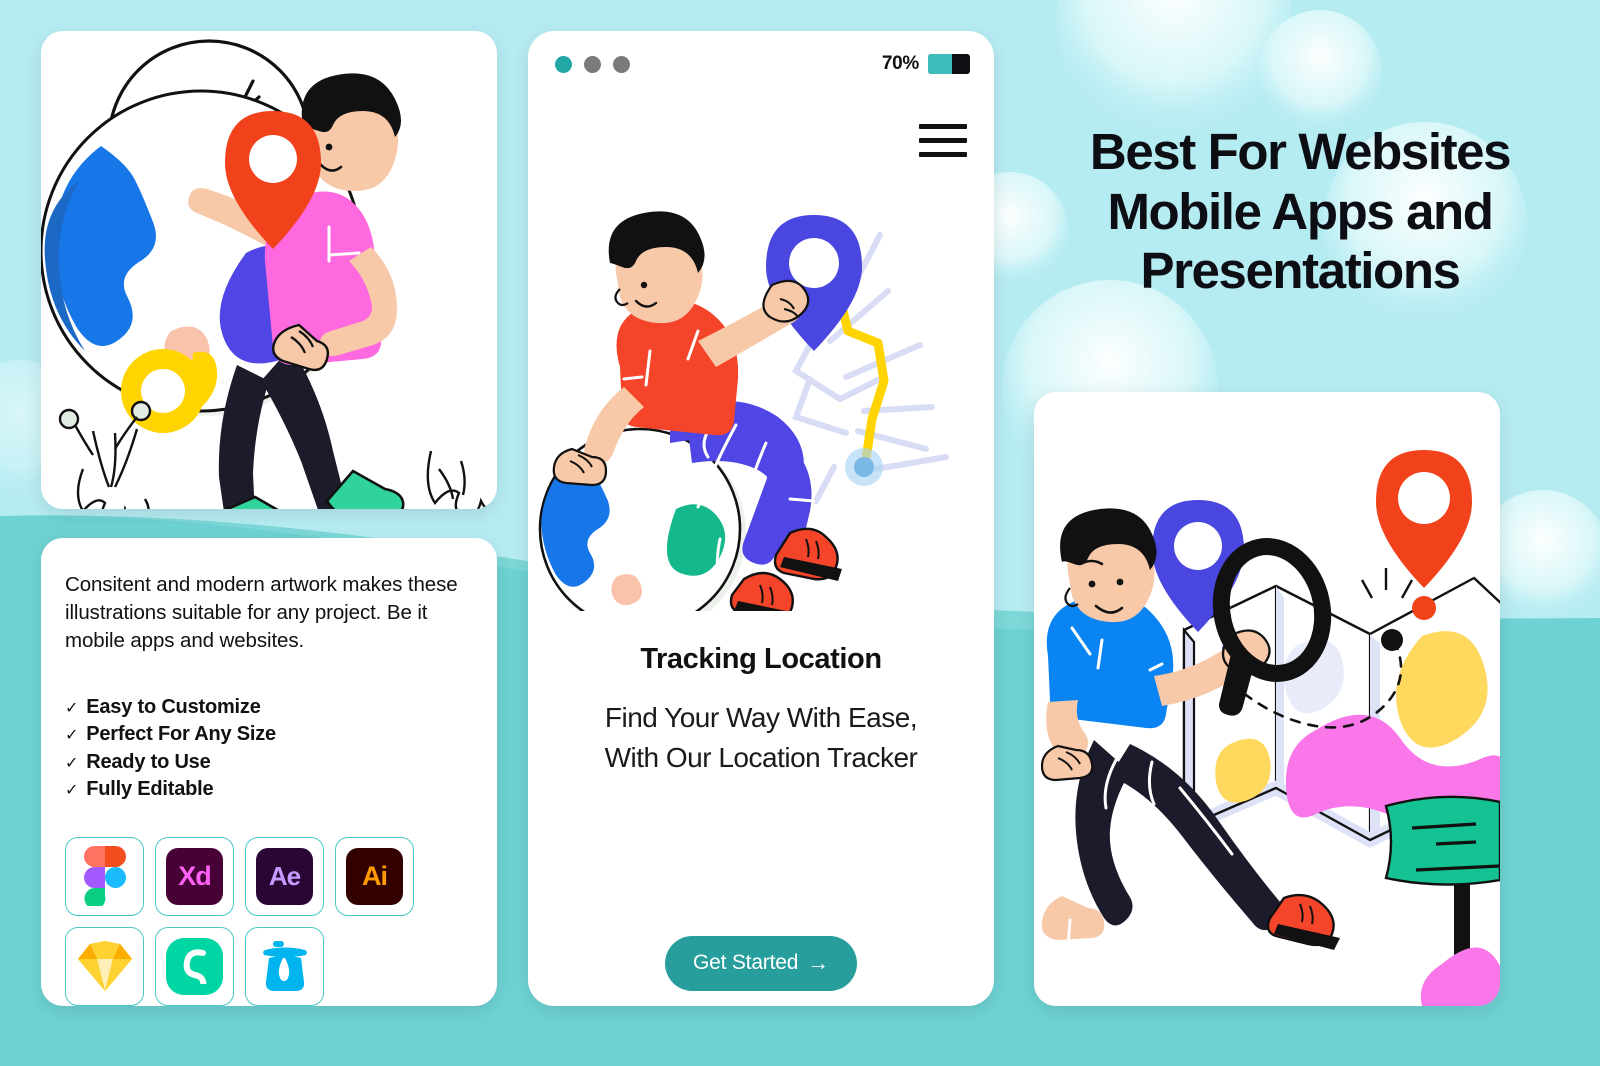 Image resolution: width=1600 pixels, height=1066 pixels. Describe the element at coordinates (761, 659) in the screenshot. I see `phone-title: Tracking Location` at that location.